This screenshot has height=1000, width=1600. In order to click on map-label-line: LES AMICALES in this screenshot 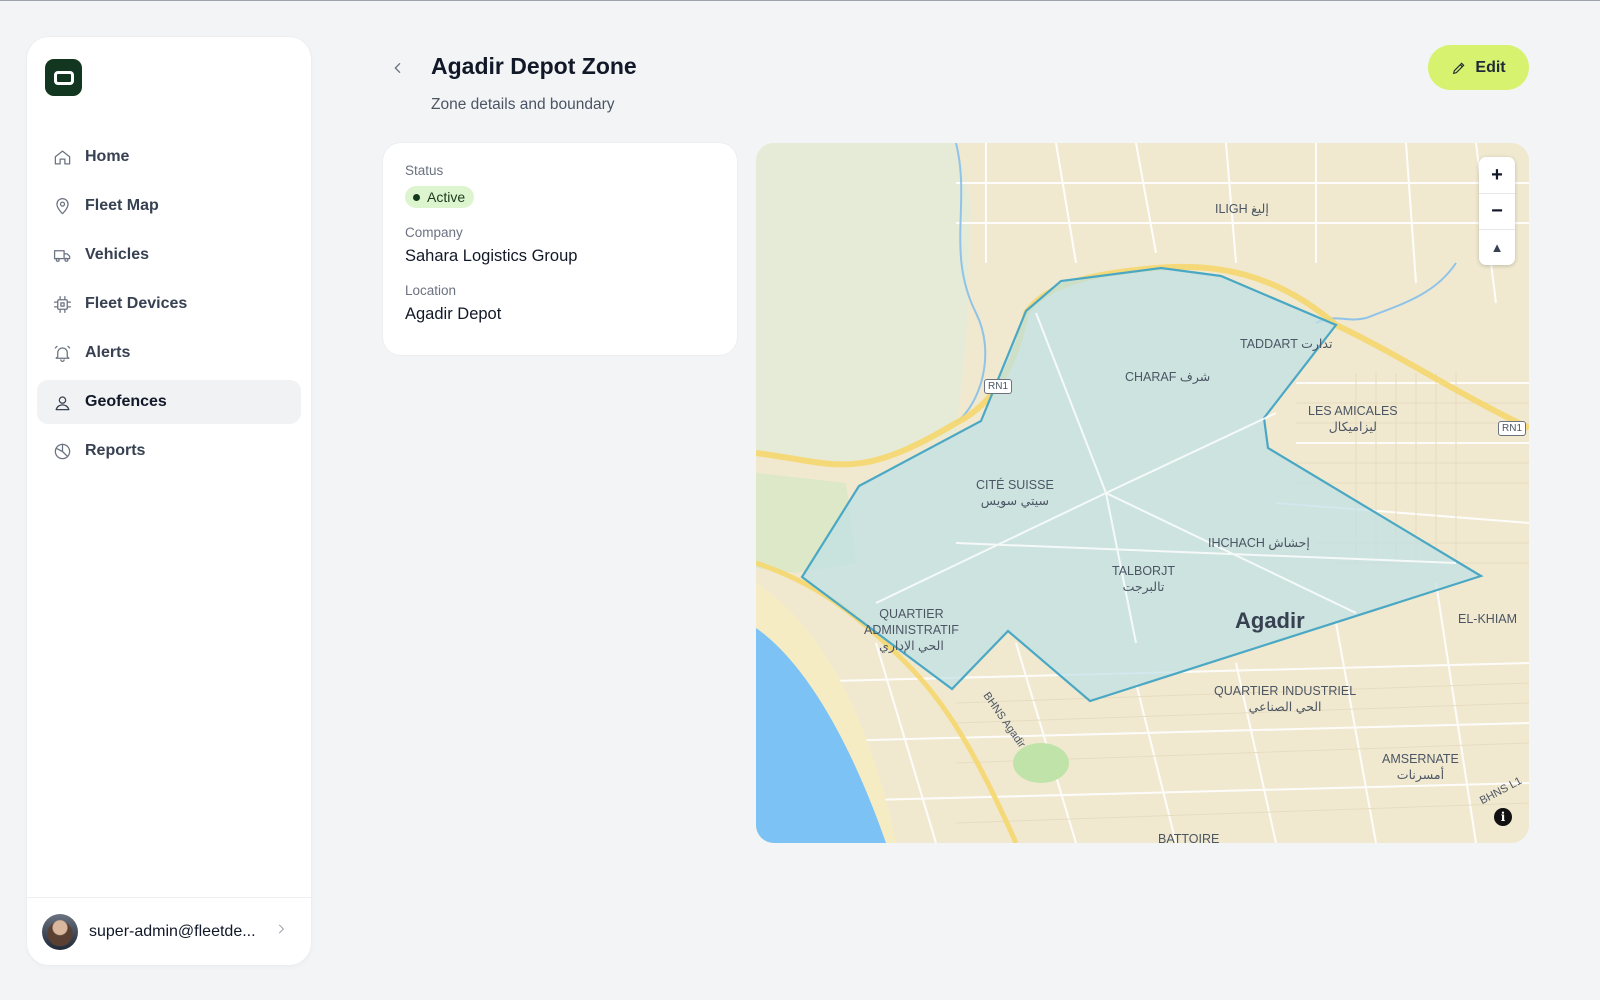, I will do `click(1353, 411)`.